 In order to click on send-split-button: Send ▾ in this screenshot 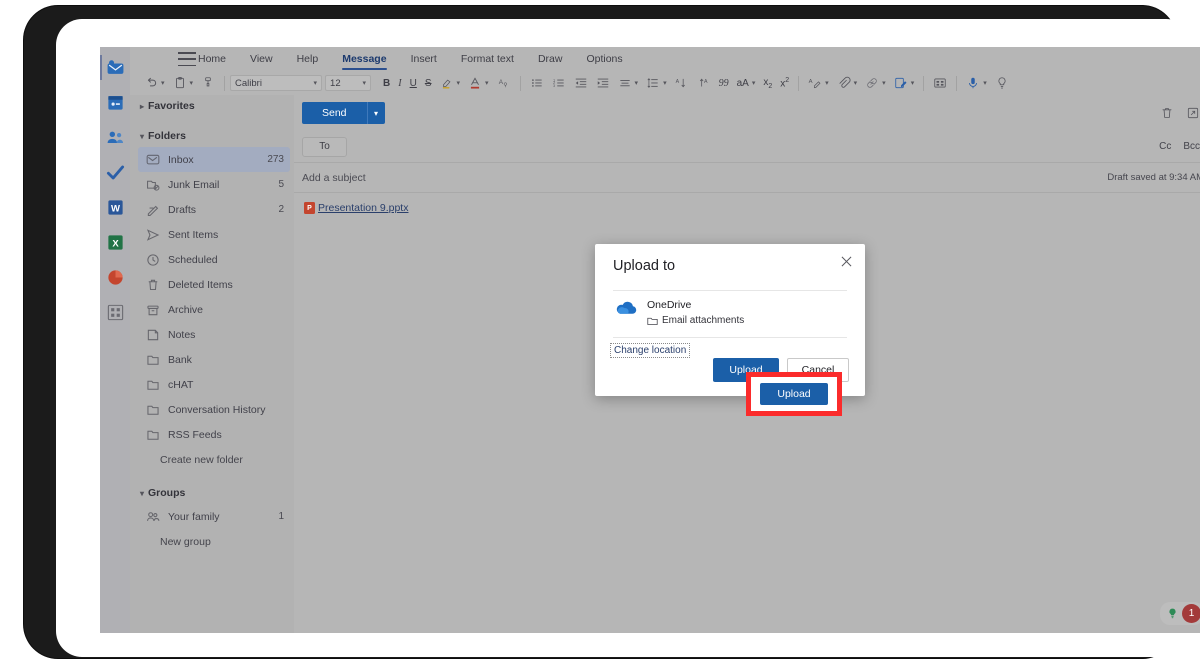, I will do `click(343, 113)`.